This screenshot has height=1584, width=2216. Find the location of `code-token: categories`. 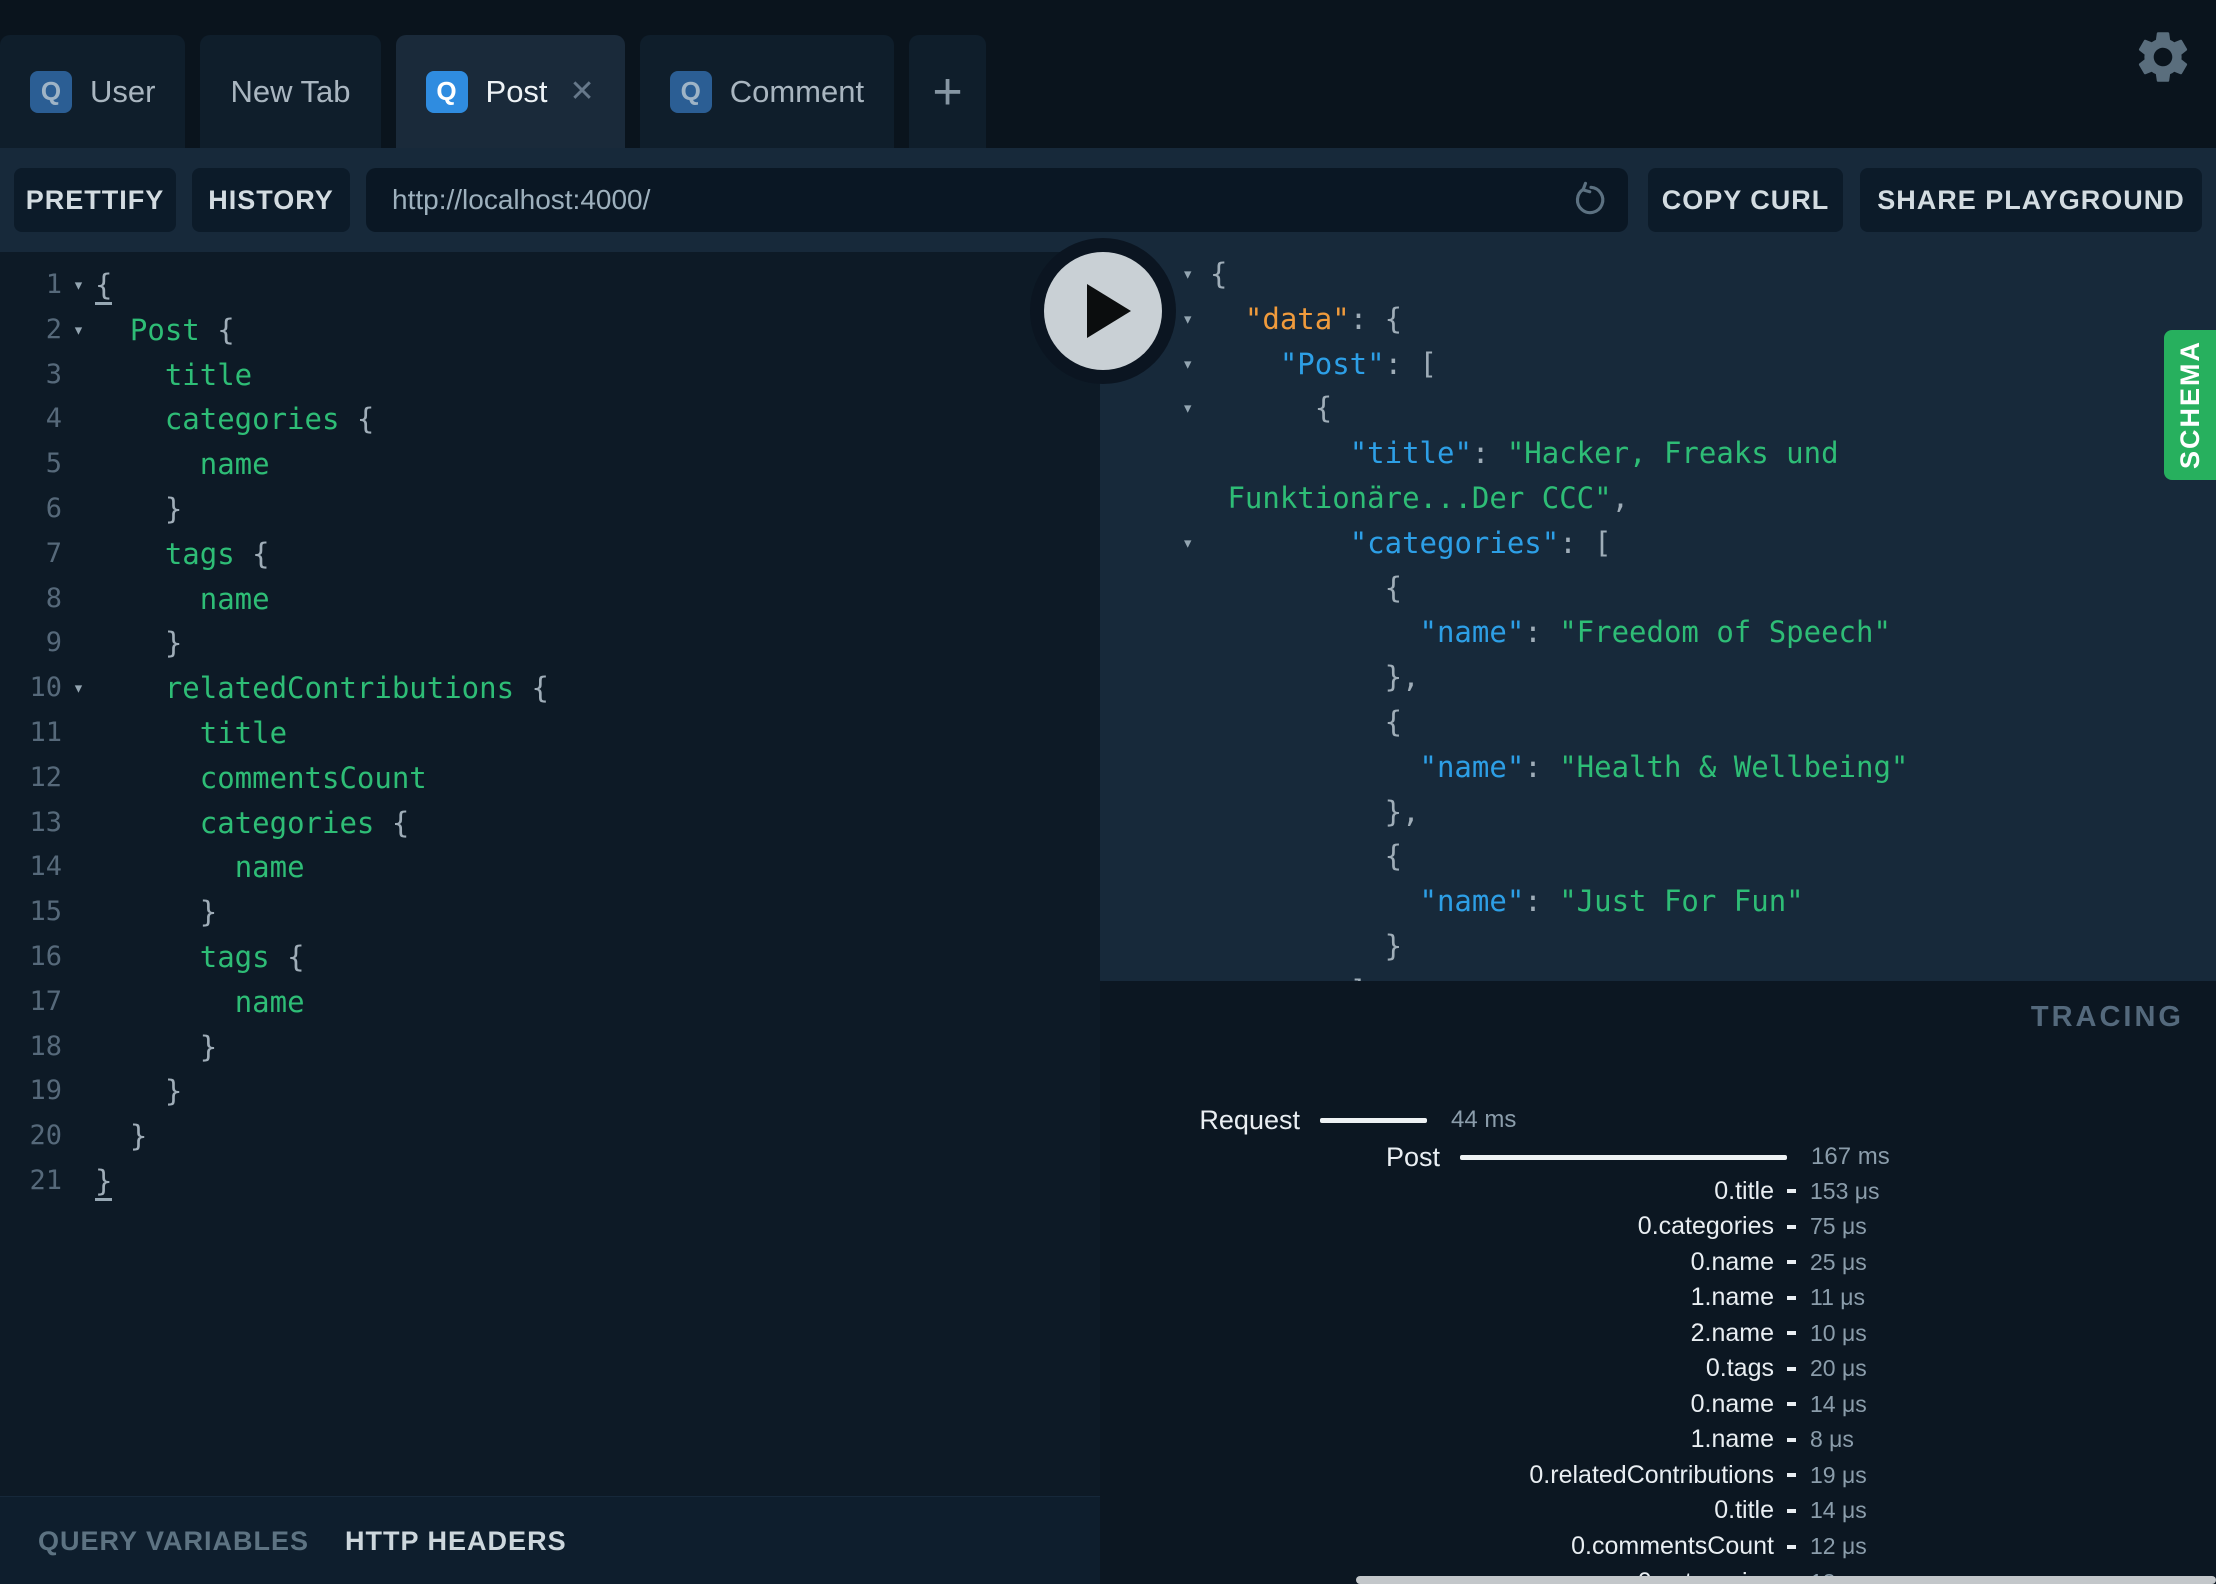

code-token: categories is located at coordinates (252, 419).